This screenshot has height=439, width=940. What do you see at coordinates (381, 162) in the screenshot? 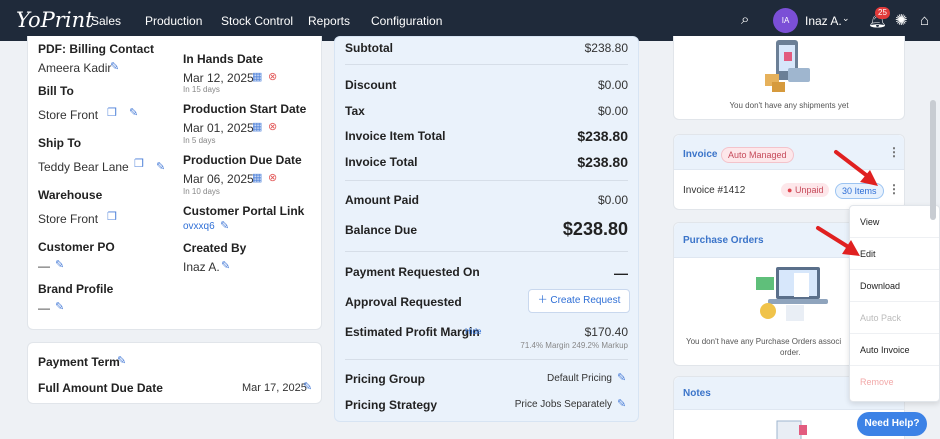
I see `invoice-total-label: Invoice Total` at bounding box center [381, 162].